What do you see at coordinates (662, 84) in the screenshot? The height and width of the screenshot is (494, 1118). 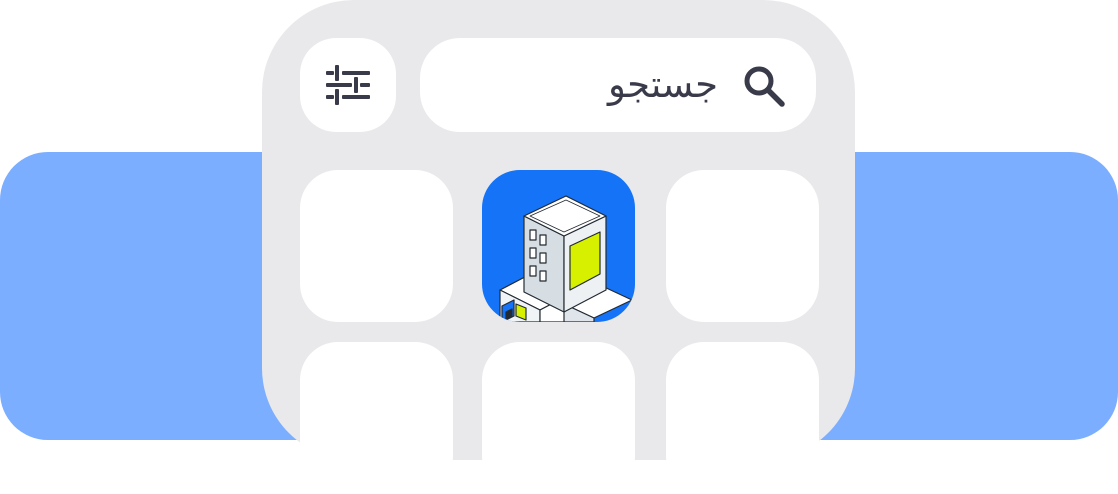 I see `search-placeholder: جستجو` at bounding box center [662, 84].